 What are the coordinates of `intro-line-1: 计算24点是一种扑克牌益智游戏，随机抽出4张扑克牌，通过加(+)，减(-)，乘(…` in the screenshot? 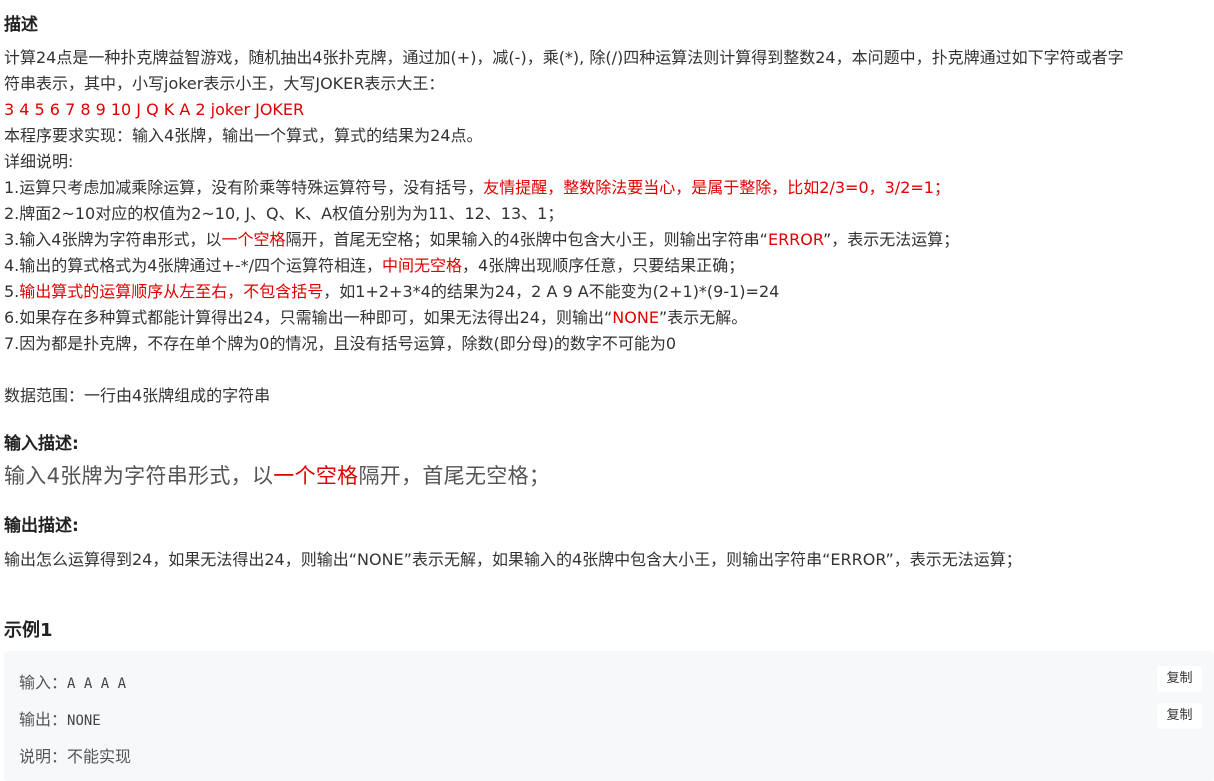 It's located at (564, 57).